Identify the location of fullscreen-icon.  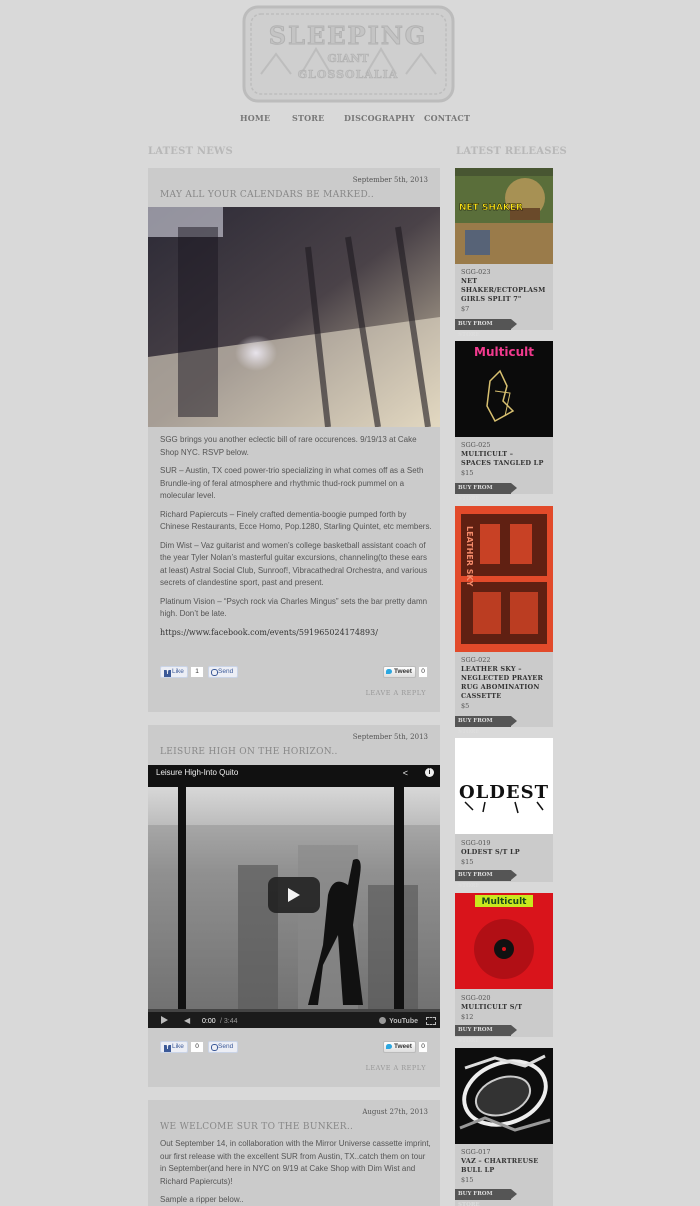
(431, 1021).